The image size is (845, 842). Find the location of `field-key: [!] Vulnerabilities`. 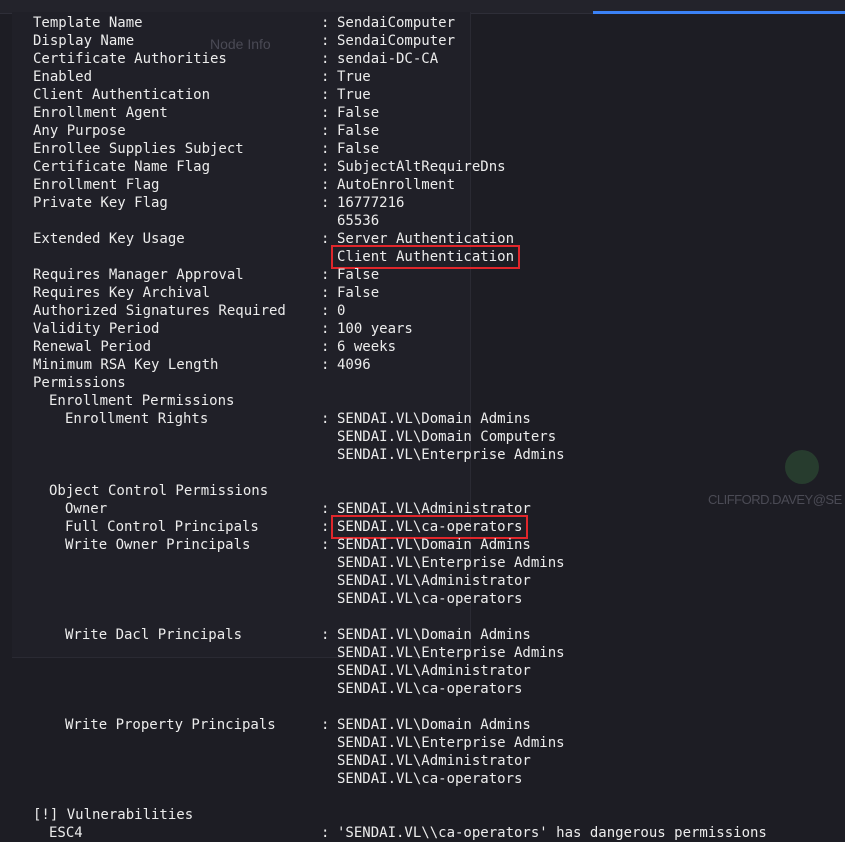

field-key: [!] Vulnerabilities is located at coordinates (113, 815).